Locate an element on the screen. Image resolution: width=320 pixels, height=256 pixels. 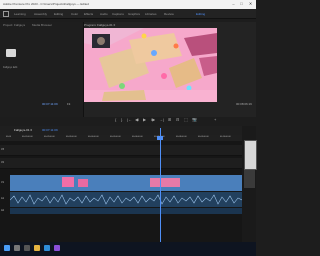
video-preview is located at coordinates (150, 65).